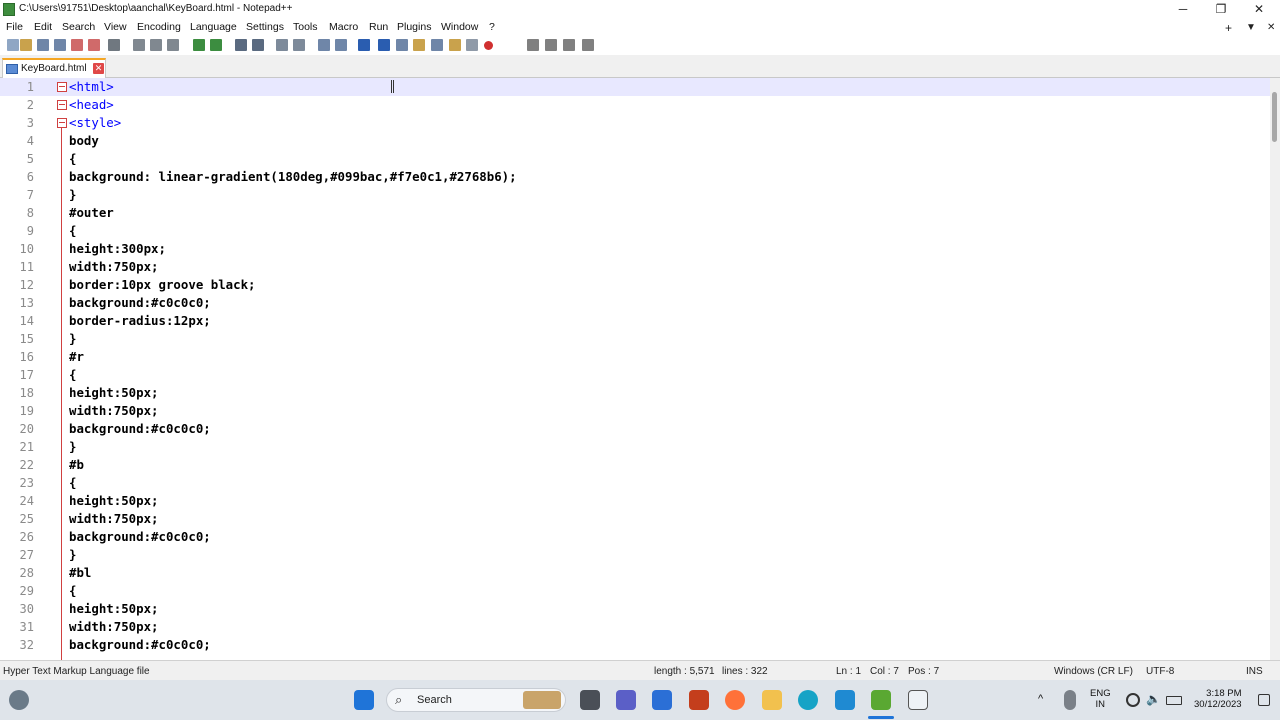 The width and height of the screenshot is (1280, 720). I want to click on code-line: 5{, so click(635, 159).